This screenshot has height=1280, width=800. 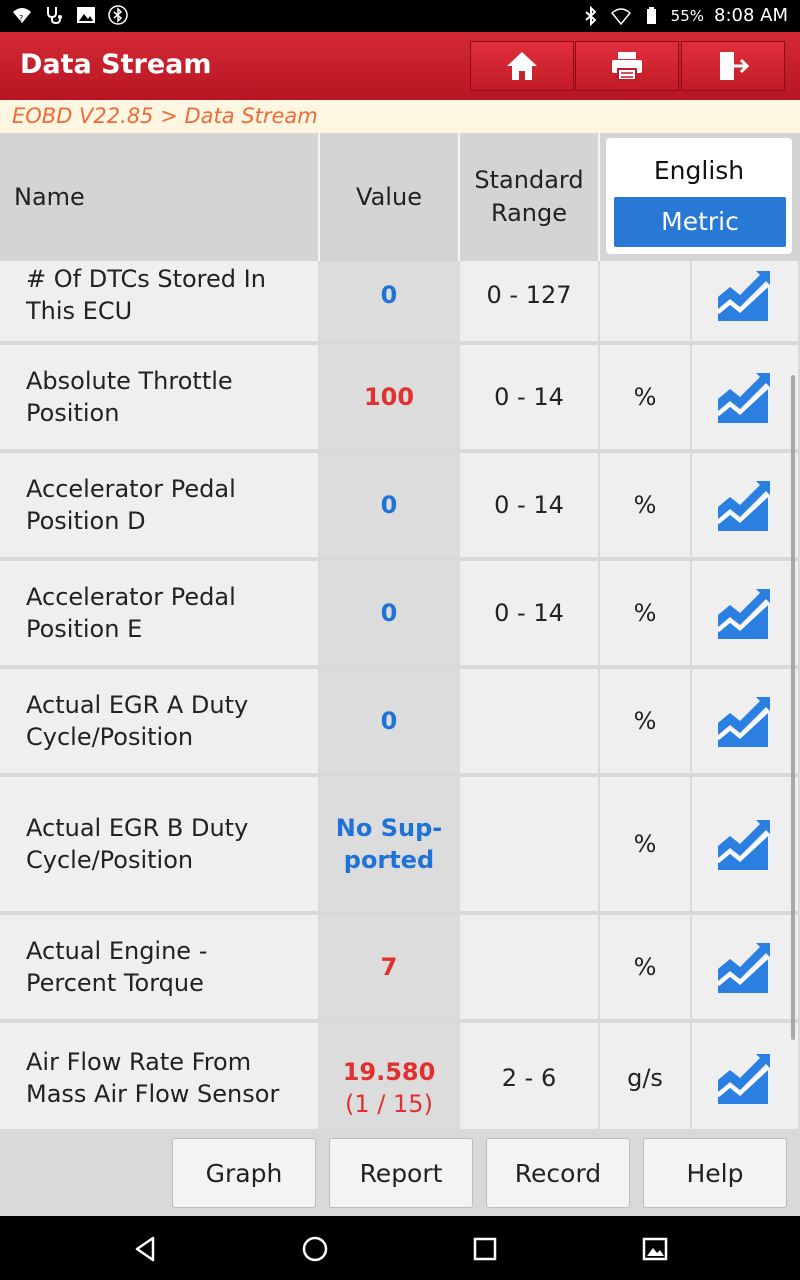 I want to click on screenshot-icon, so click(x=655, y=1249).